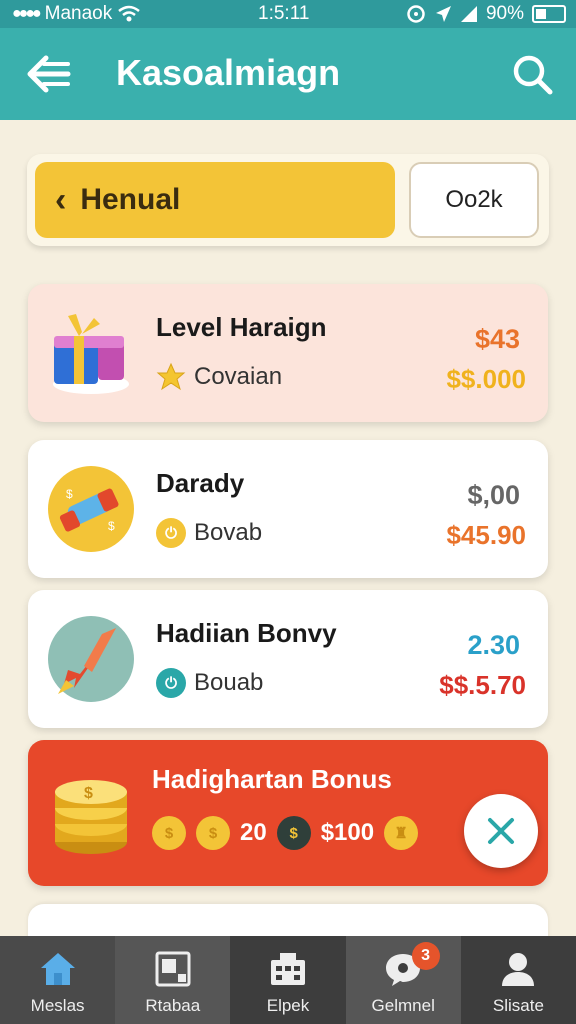 The image size is (576, 1024). I want to click on card-title: Level Haraign, so click(241, 327).